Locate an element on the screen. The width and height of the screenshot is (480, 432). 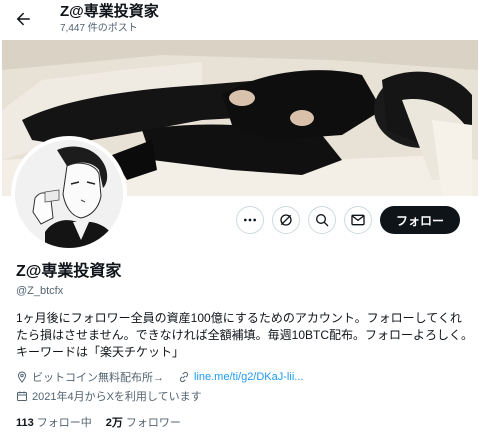
followers-label: フォロワー is located at coordinates (153, 423).